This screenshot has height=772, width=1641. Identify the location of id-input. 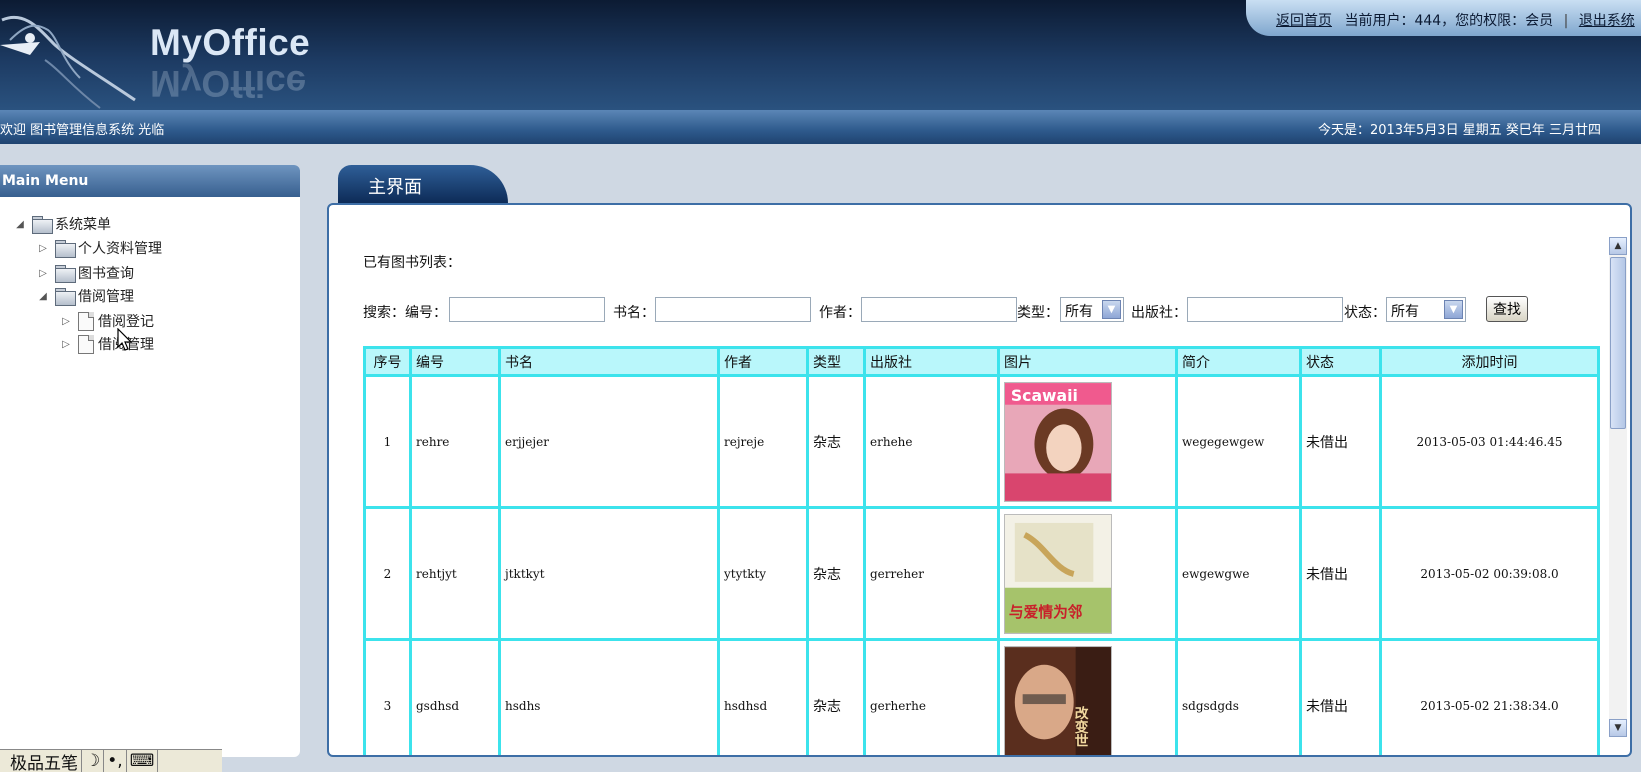
(527, 309).